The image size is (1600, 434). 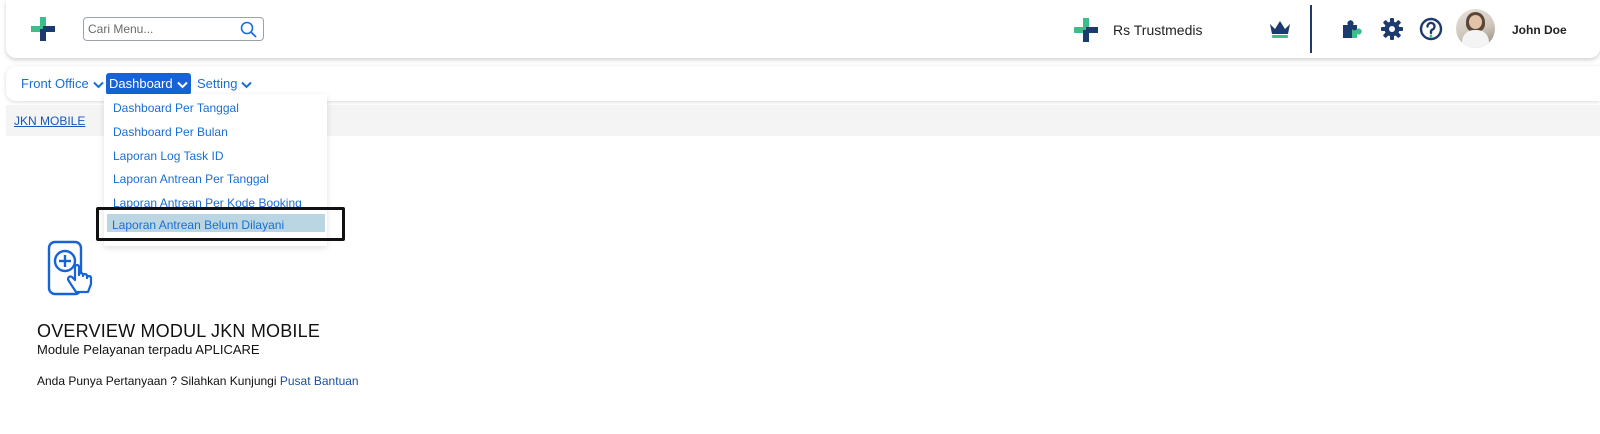 I want to click on plus-logo-icon, so click(x=43, y=29).